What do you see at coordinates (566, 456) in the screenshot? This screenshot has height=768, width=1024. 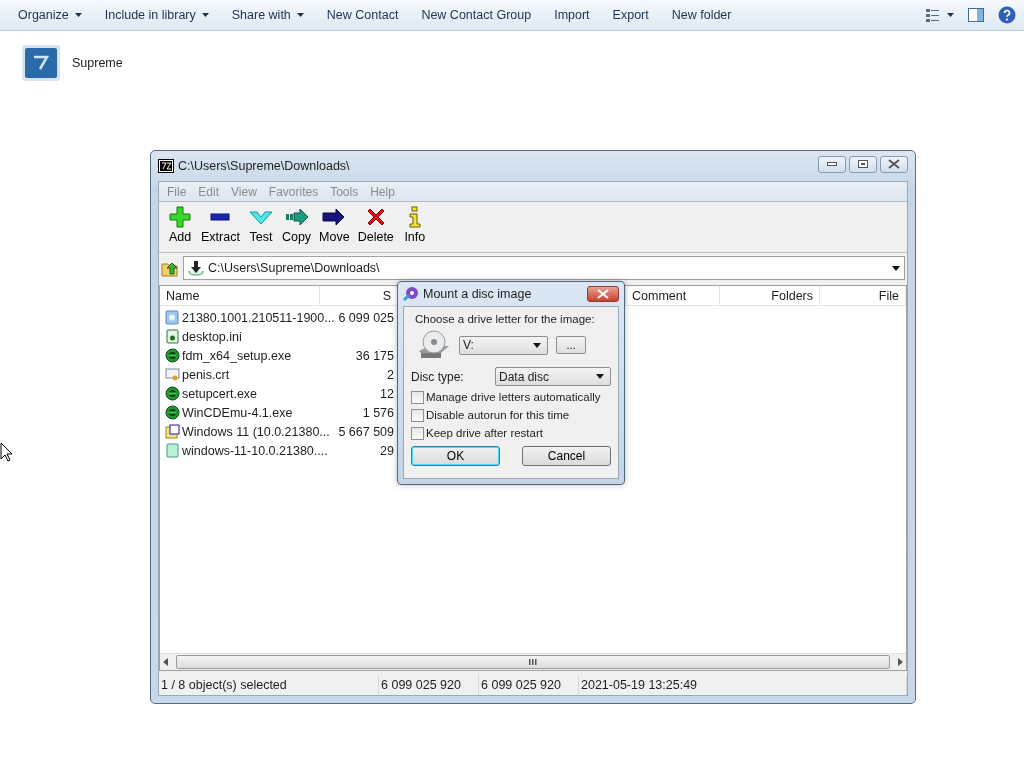 I see `cancel-button: Cancel` at bounding box center [566, 456].